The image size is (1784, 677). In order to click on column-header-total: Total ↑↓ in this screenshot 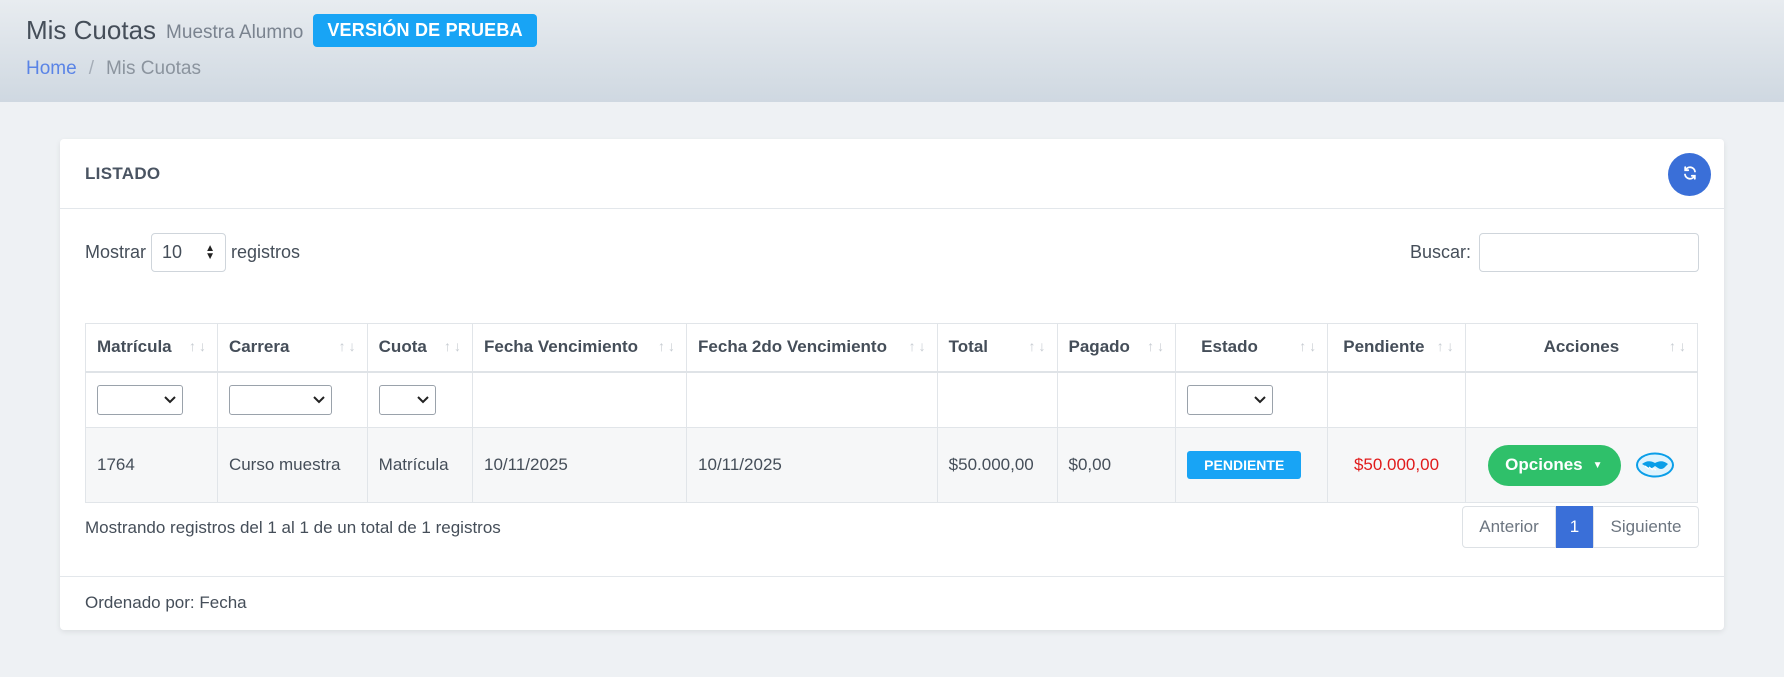, I will do `click(997, 348)`.